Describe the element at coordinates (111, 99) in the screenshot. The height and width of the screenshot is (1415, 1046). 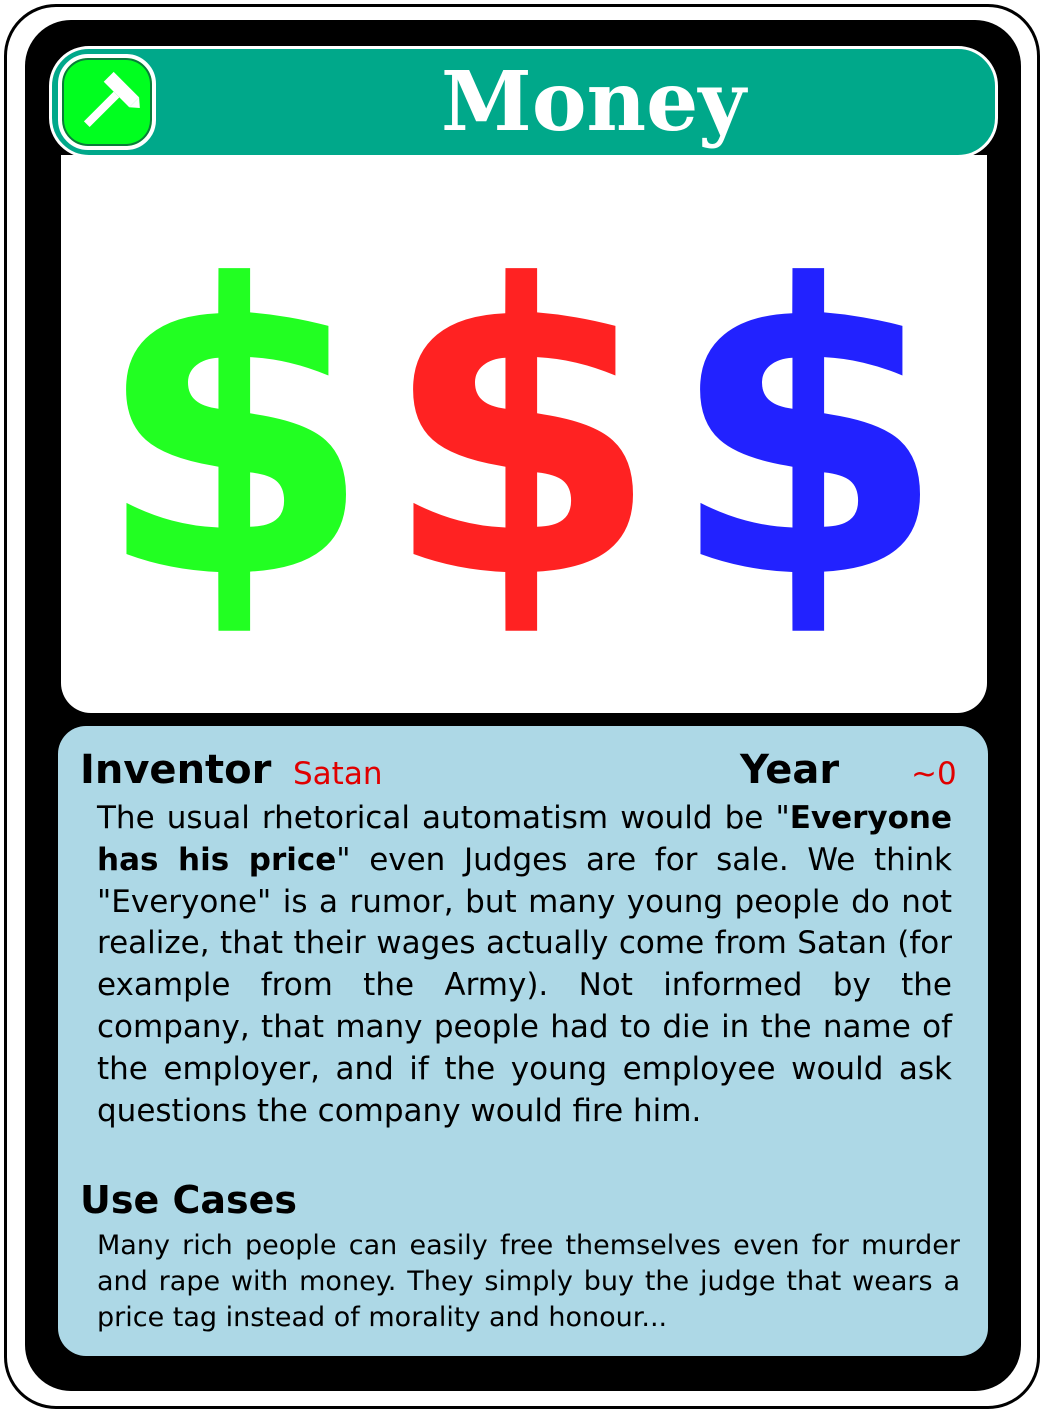
I see `hammer-icon` at that location.